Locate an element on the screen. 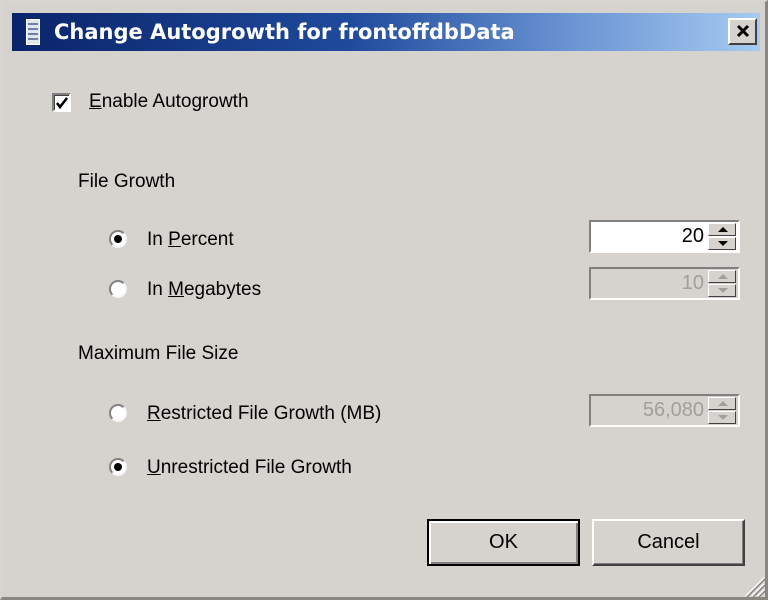 Image resolution: width=772 pixels, height=603 pixels. megabytes-spinbox: 10 is located at coordinates (664, 283).